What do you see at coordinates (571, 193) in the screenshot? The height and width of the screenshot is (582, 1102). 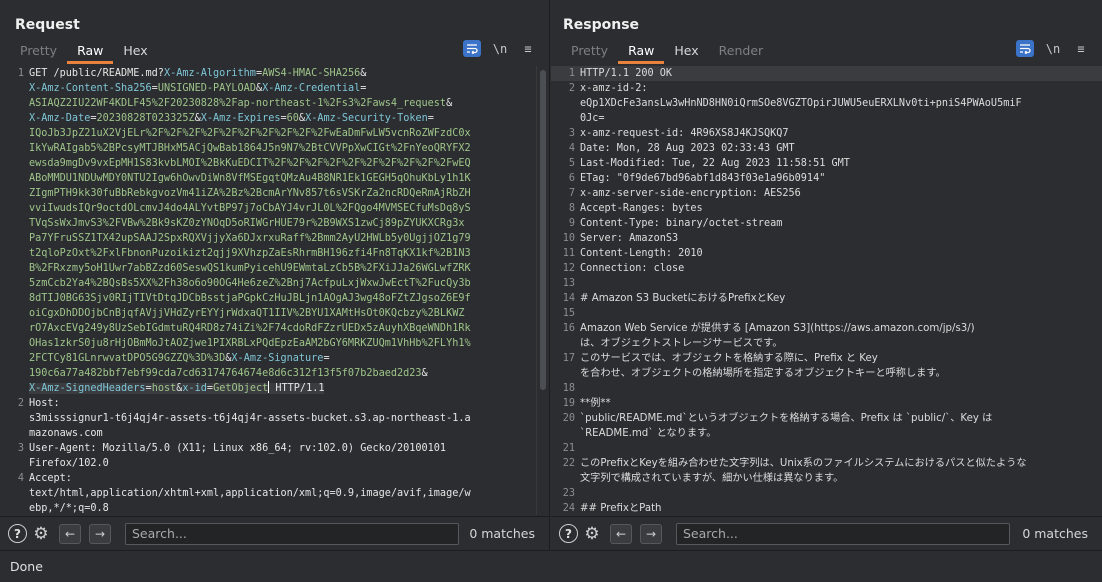 I see `line-number: 7` at bounding box center [571, 193].